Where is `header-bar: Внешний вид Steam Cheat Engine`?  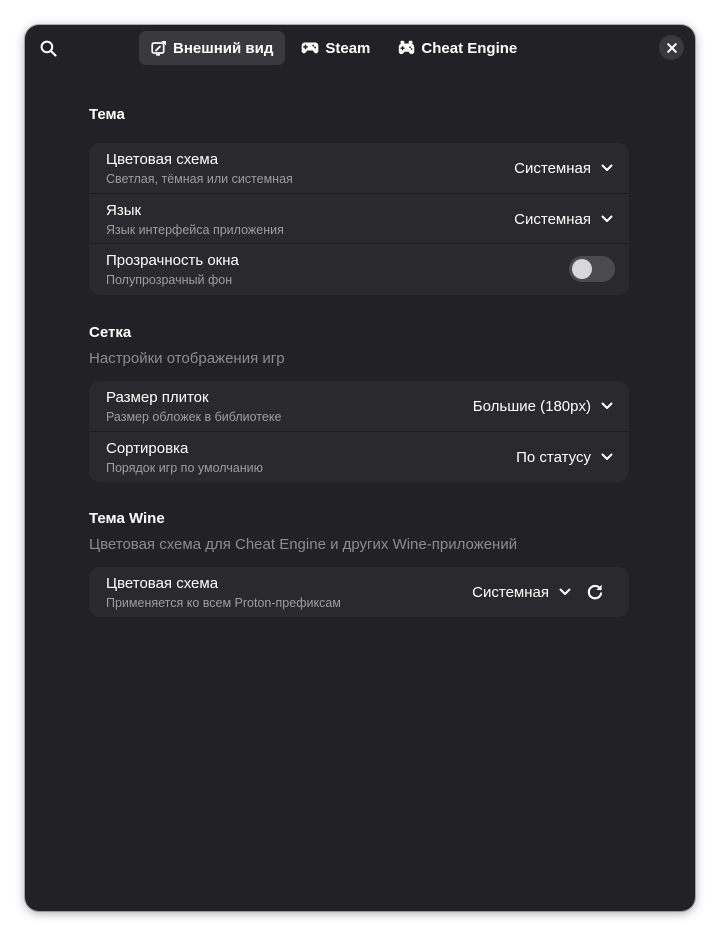 header-bar: Внешний вид Steam Cheat Engine is located at coordinates (360, 48).